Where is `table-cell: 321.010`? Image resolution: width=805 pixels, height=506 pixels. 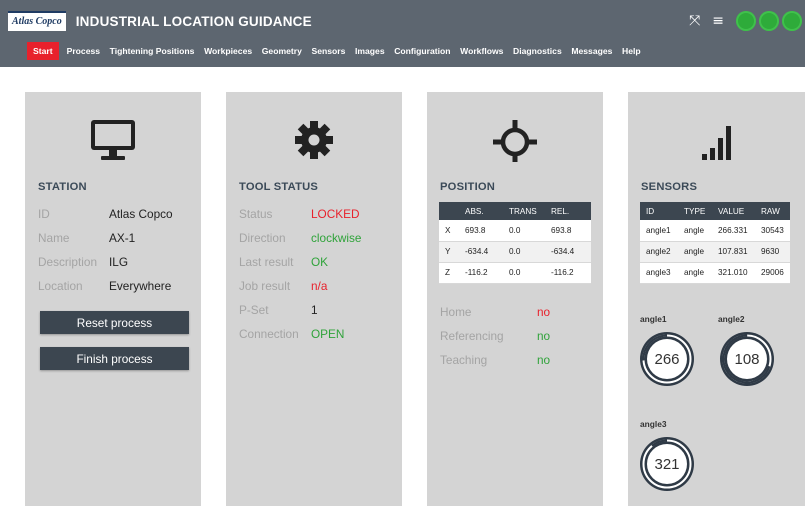
table-cell: 321.010 is located at coordinates (733, 273).